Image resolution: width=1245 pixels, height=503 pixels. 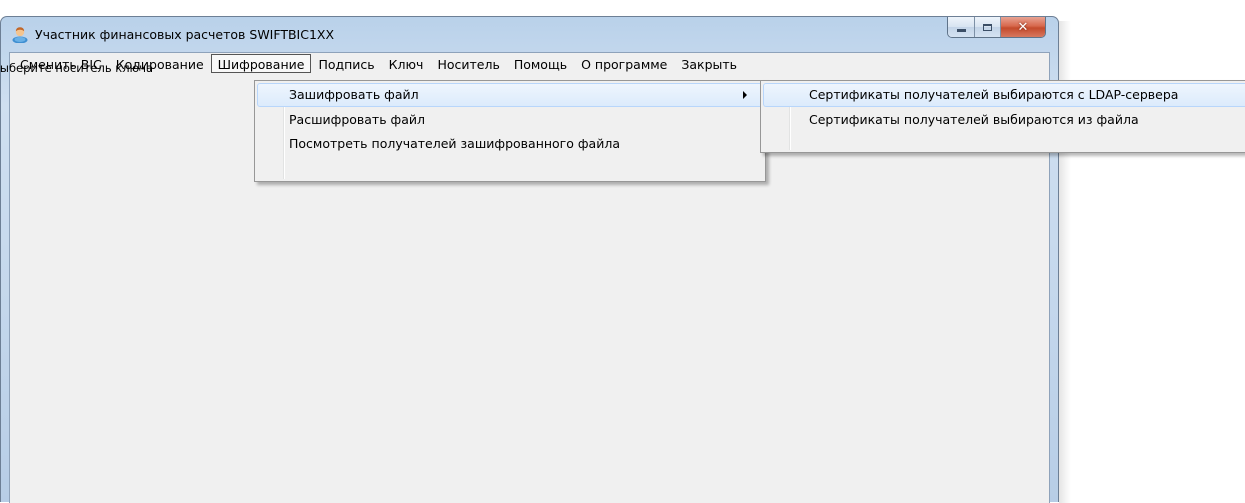 I want to click on submenu-arrow-icon, so click(x=745, y=95).